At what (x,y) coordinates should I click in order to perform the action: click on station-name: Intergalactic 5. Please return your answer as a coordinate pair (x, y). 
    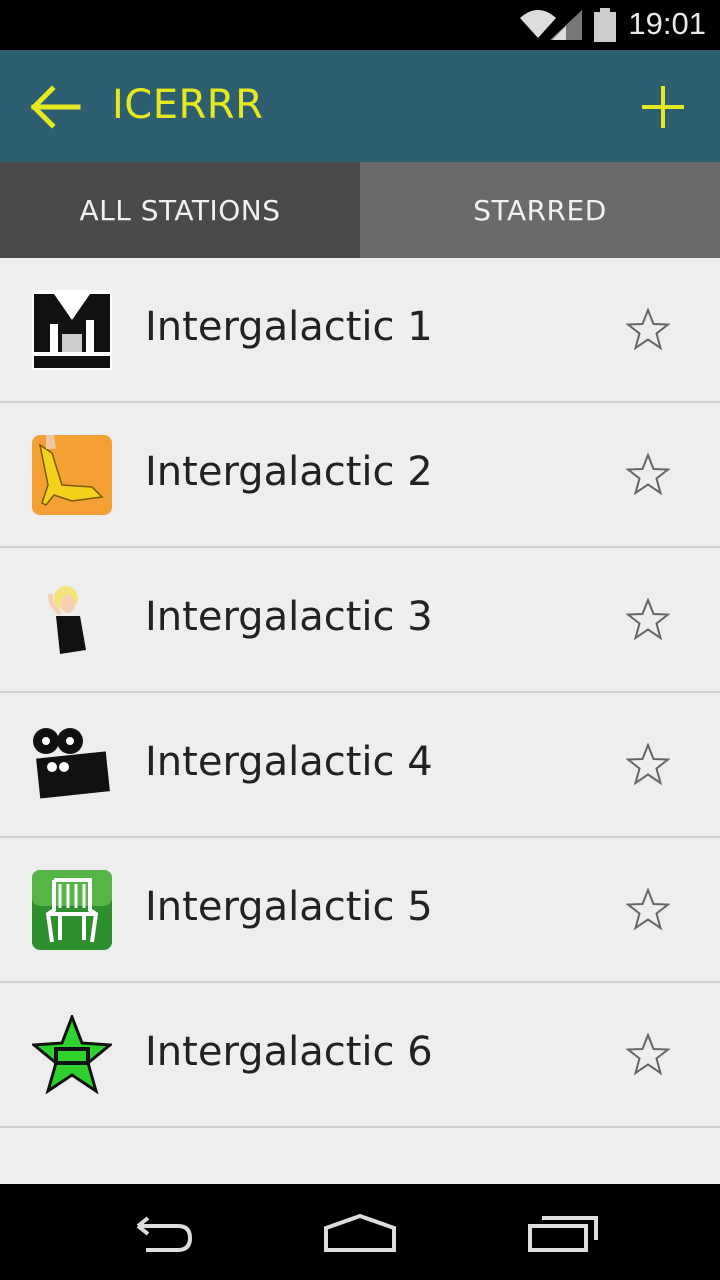
    Looking at the image, I should click on (289, 907).